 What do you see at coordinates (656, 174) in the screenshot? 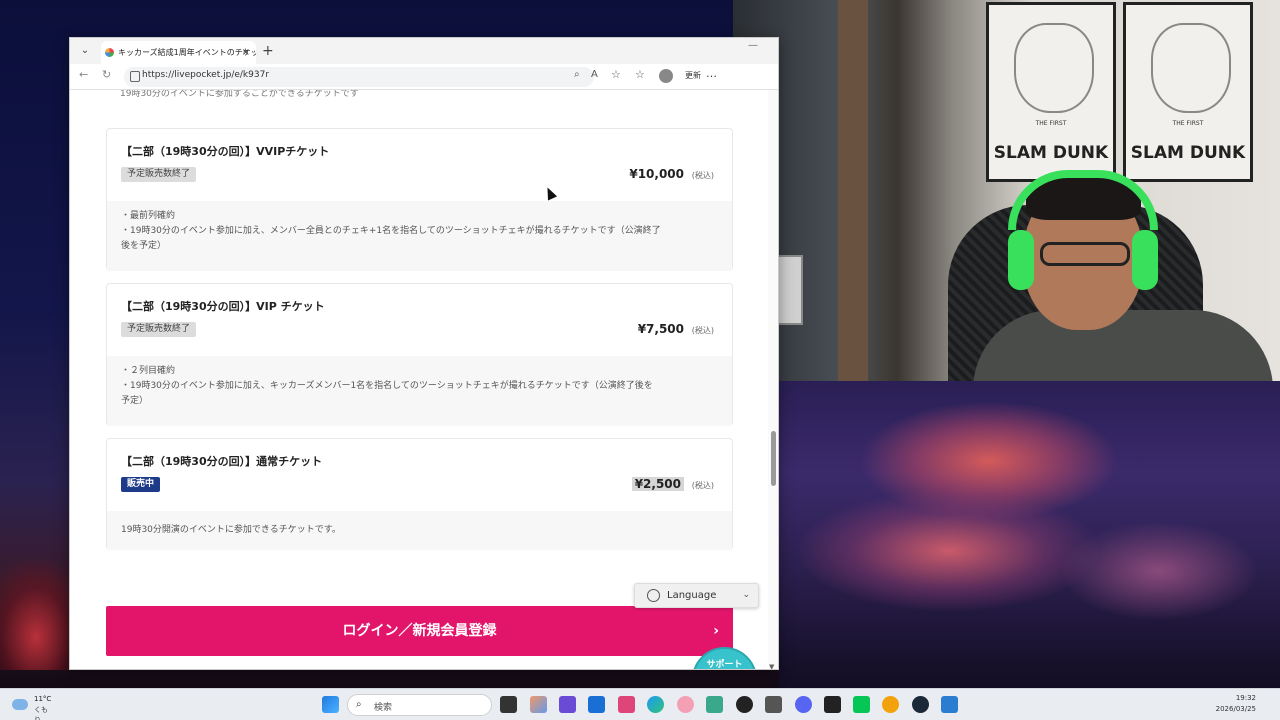
I see `ticket-price: ¥10,000` at bounding box center [656, 174].